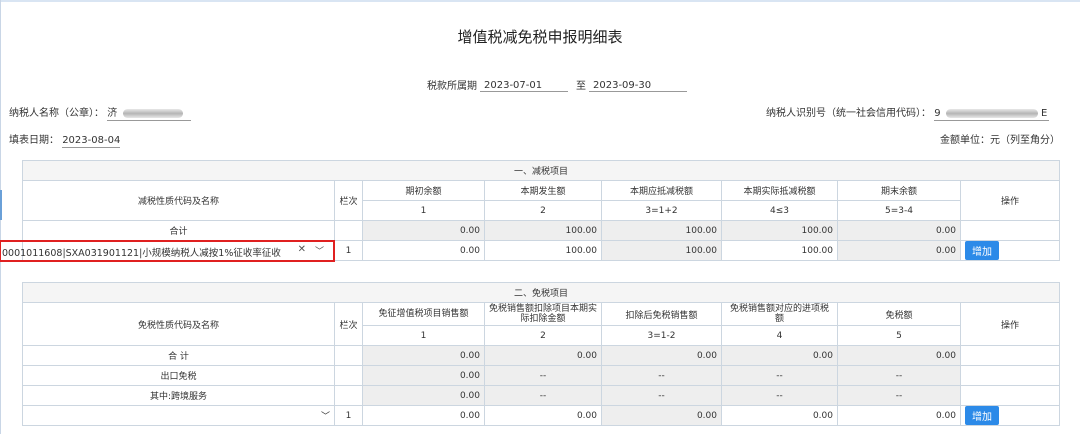 The width and height of the screenshot is (1080, 434). Describe the element at coordinates (541, 292) in the screenshot. I see `section2-title: 二、免税项目` at that location.